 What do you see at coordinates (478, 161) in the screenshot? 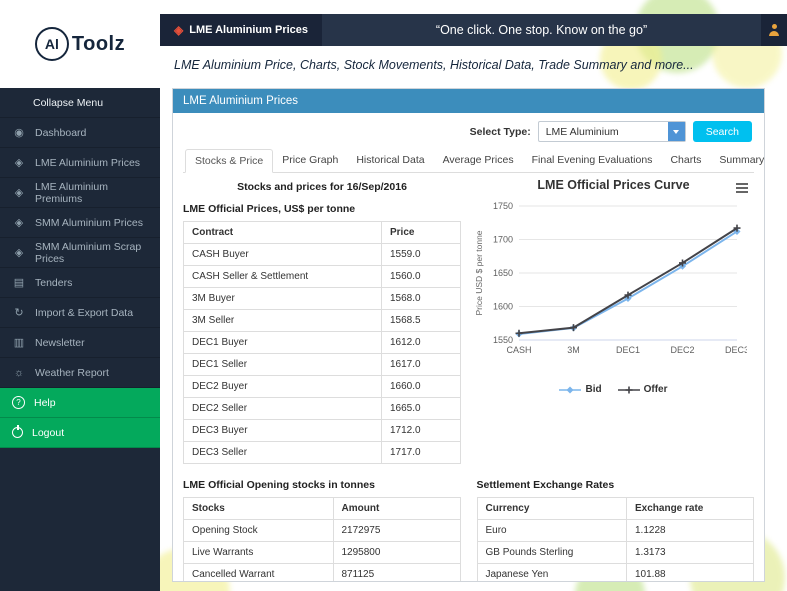
I see `tab-average-prices: Average Prices` at bounding box center [478, 161].